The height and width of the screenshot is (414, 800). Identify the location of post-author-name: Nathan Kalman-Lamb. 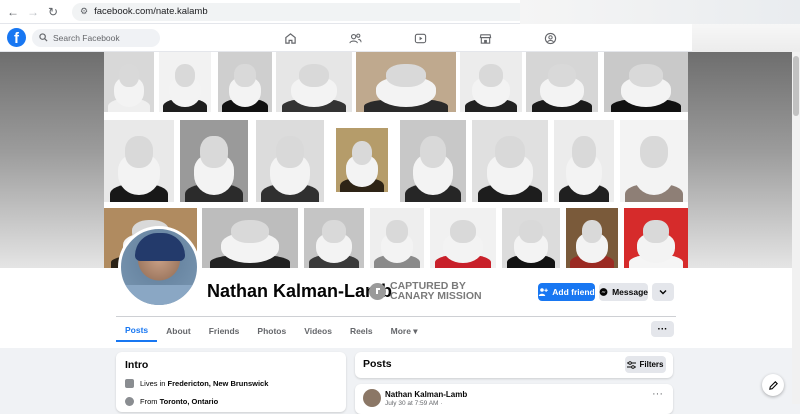
(426, 394).